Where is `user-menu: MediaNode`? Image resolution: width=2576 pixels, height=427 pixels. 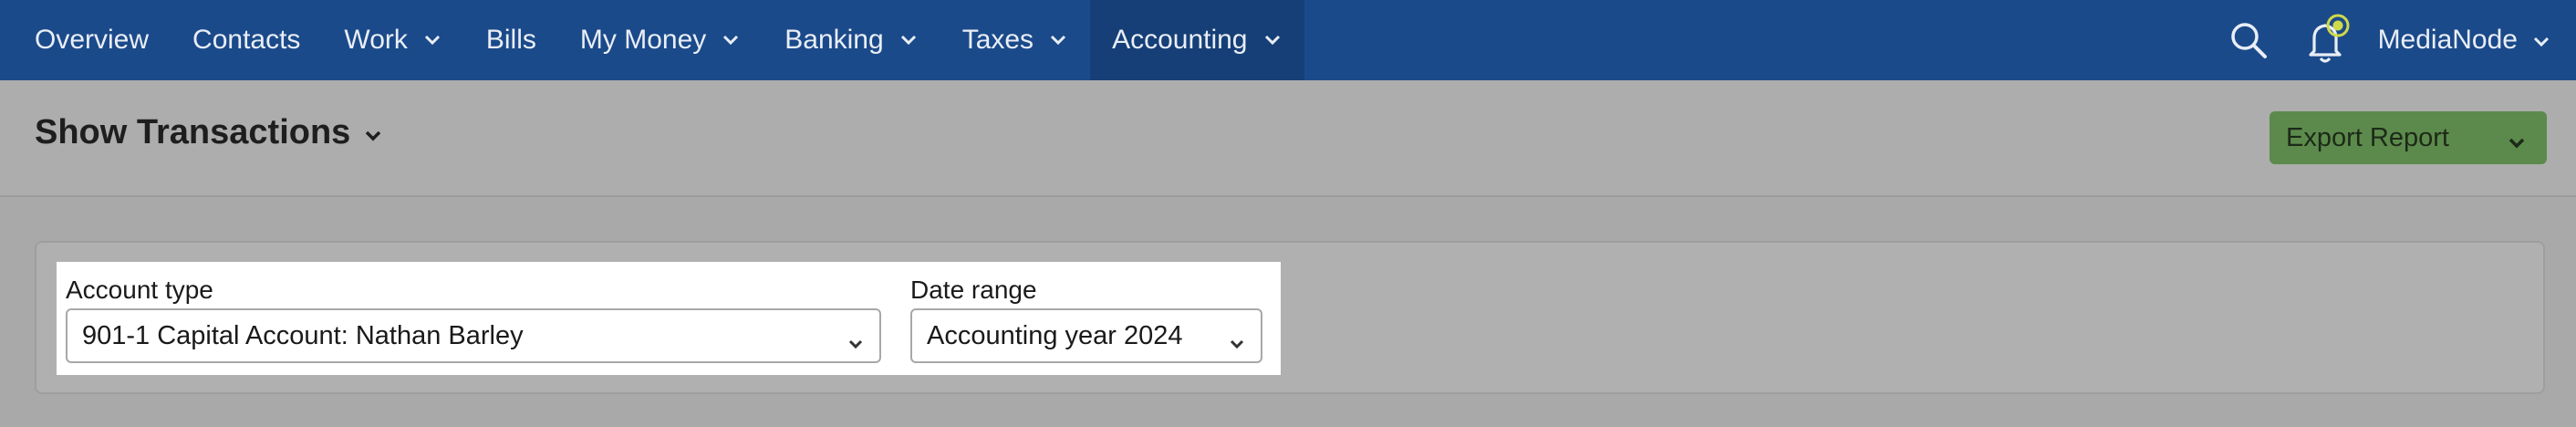 user-menu: MediaNode is located at coordinates (2477, 40).